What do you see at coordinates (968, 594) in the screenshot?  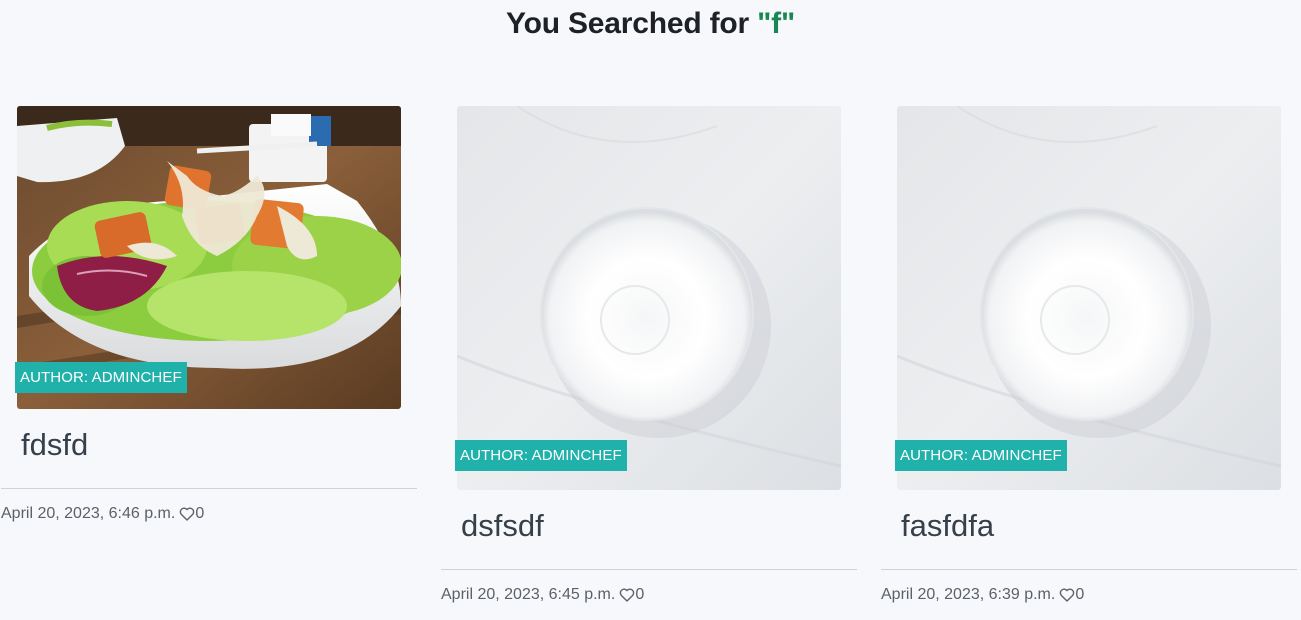 I see `post-date: April 20, 2023, 6:39 p.m.` at bounding box center [968, 594].